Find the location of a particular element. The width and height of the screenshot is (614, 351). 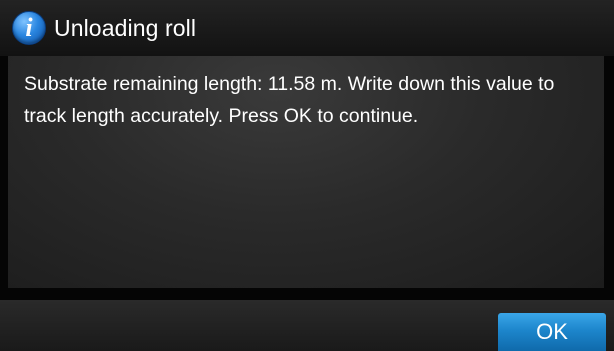

action-bar: OK is located at coordinates (307, 325).